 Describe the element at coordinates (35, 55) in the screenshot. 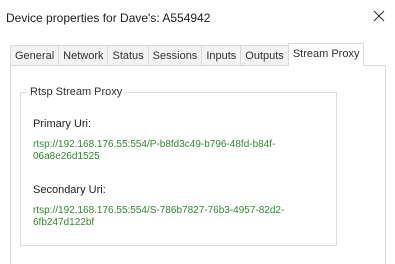

I see `tab-general: General` at that location.